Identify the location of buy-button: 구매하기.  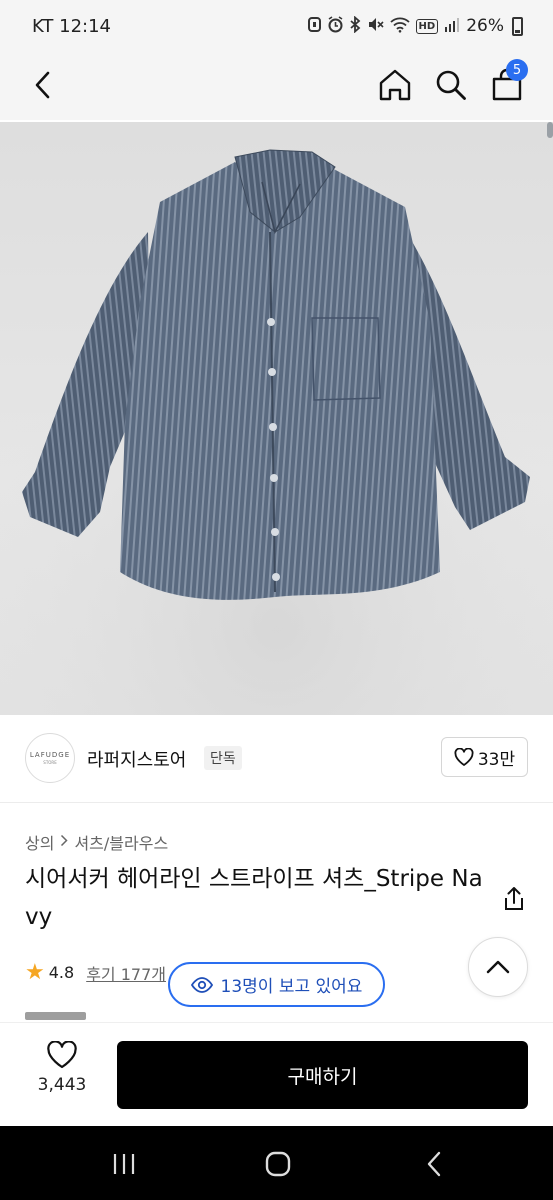
(322, 1075).